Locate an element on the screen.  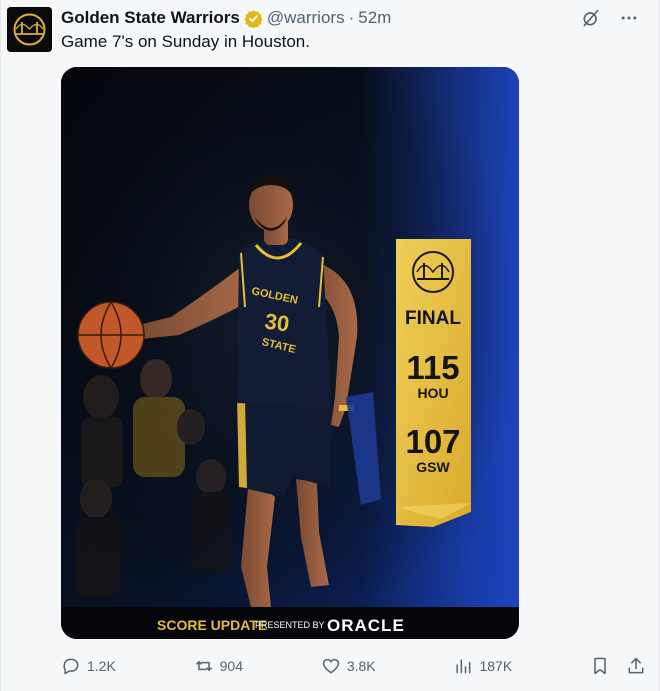
team1-score: 115 is located at coordinates (432, 367).